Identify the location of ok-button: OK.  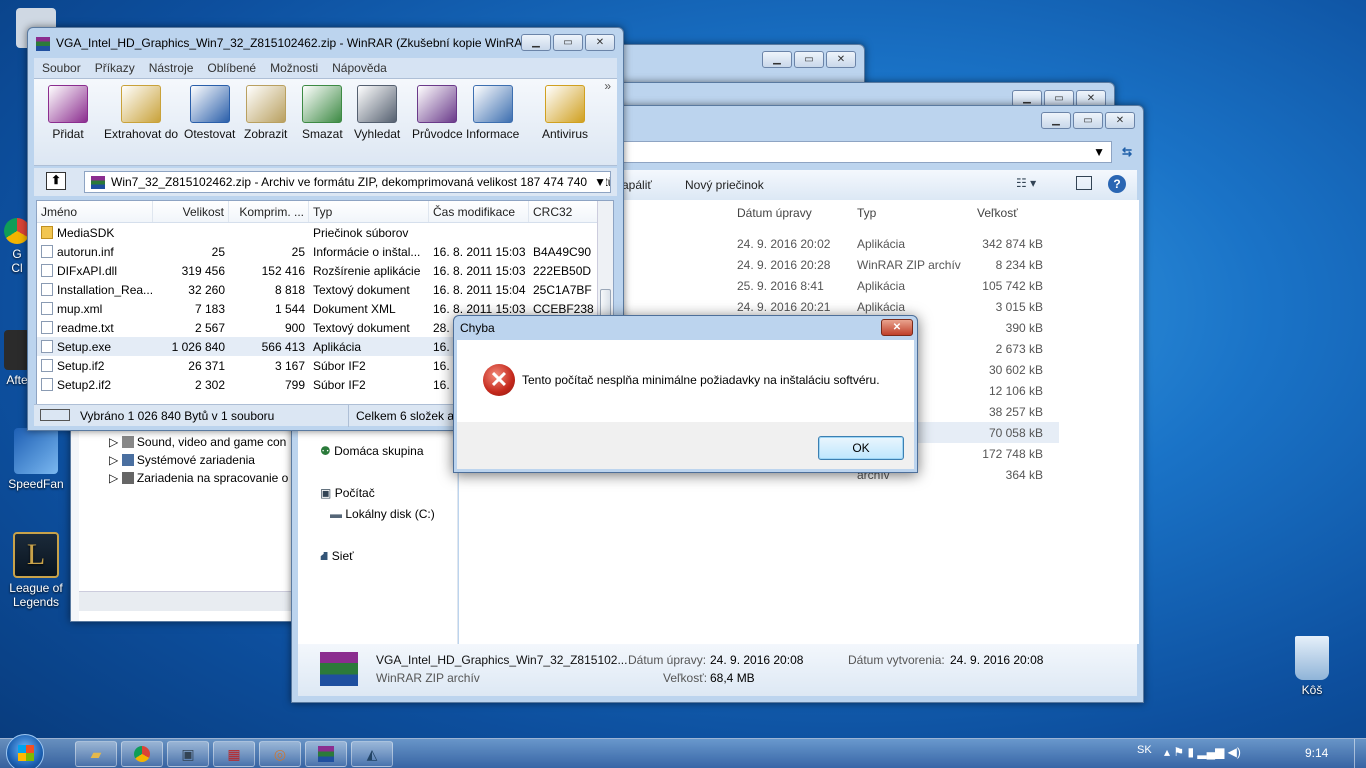
(861, 448).